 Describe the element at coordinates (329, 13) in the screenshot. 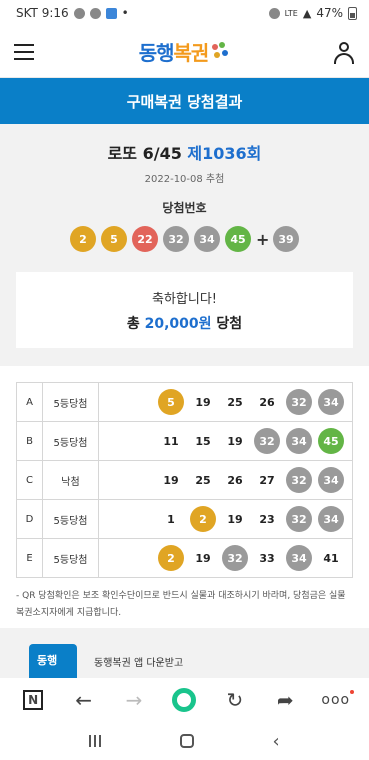

I see `battery-text: 47%` at that location.